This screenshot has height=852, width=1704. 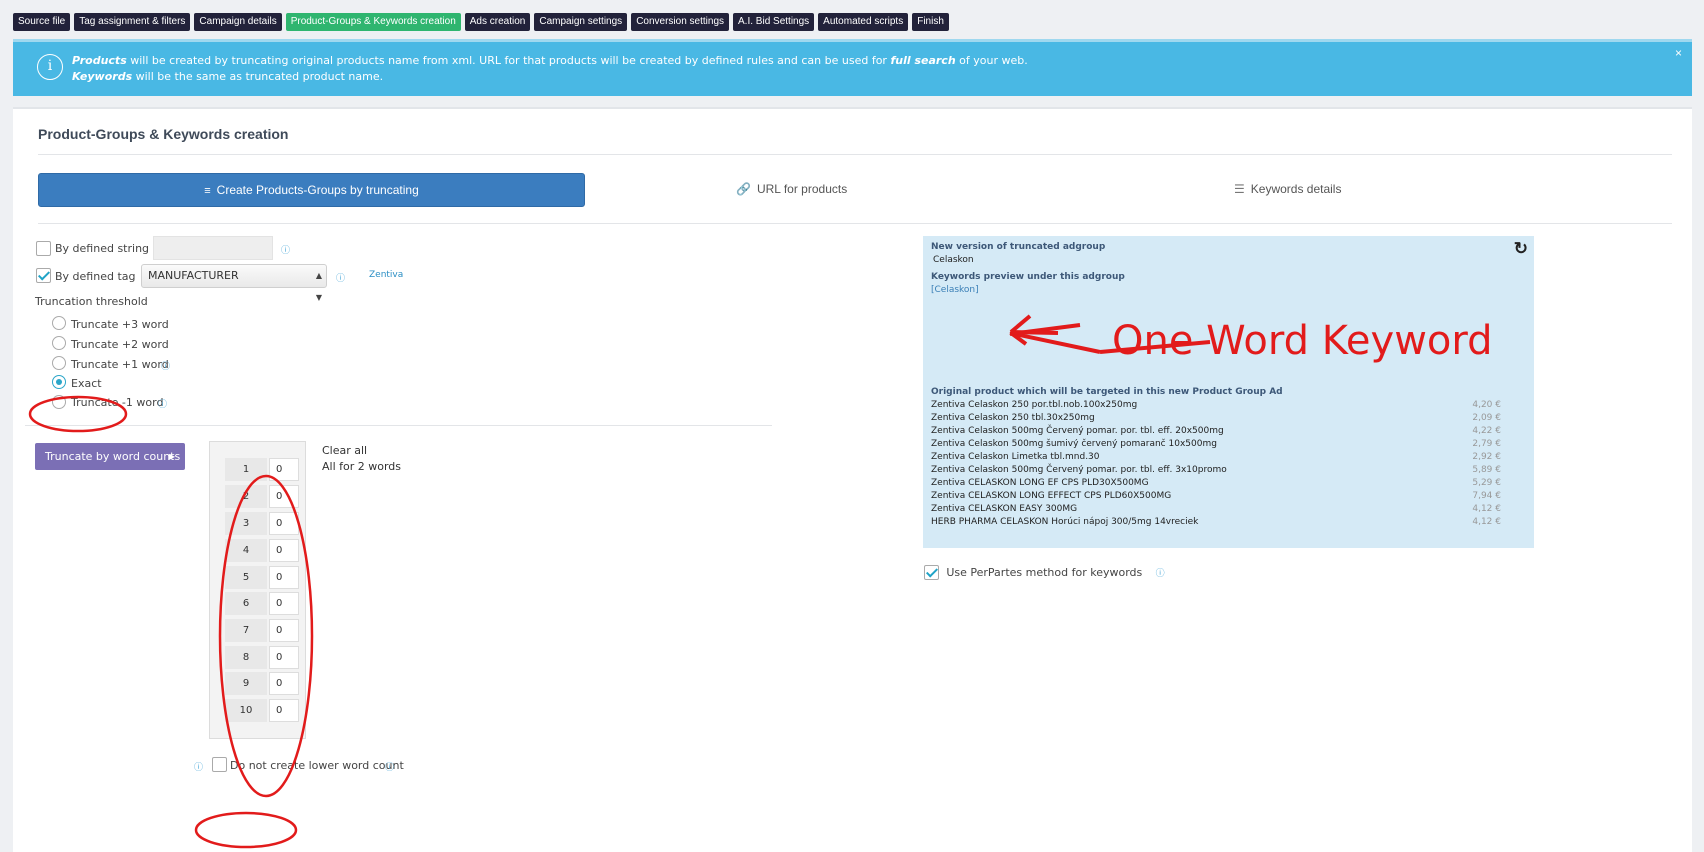 I want to click on tag-example-value: Zentiva, so click(x=386, y=275).